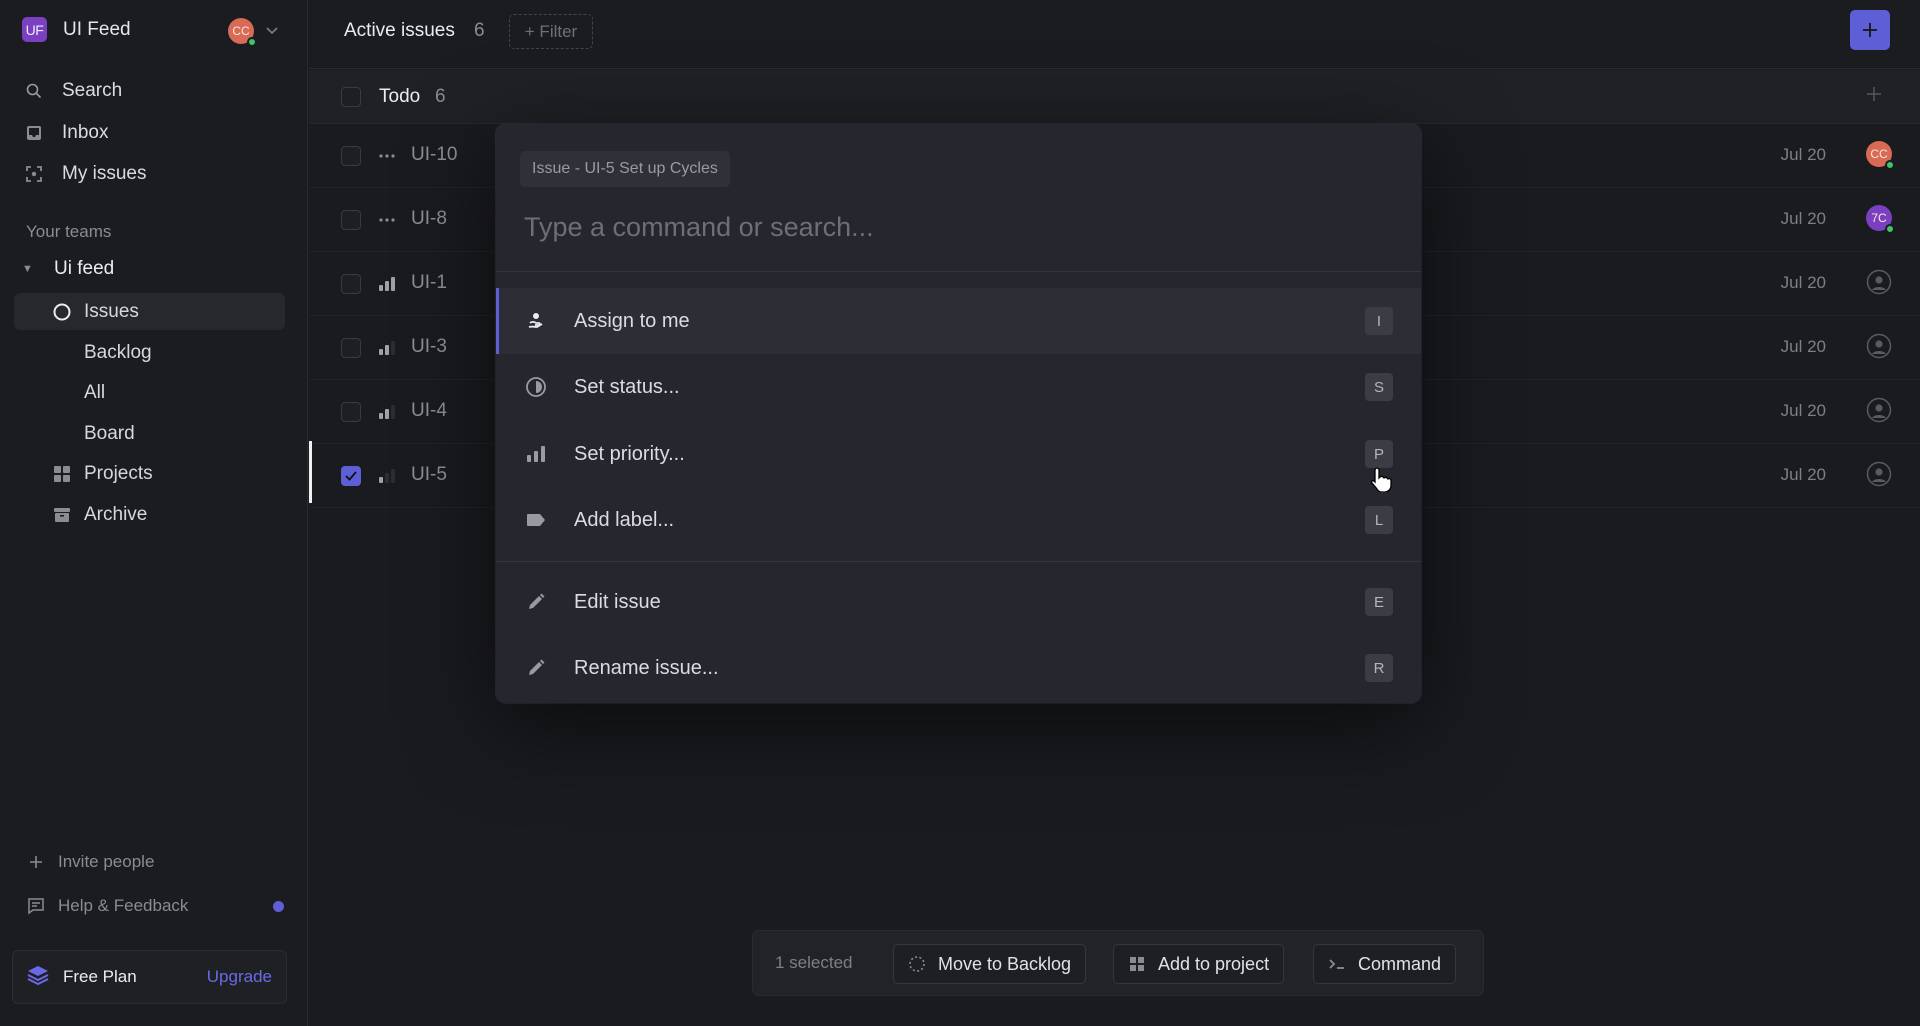 This screenshot has height=1026, width=1920. Describe the element at coordinates (149, 514) in the screenshot. I see `sidebar-item-archive: Archive` at that location.